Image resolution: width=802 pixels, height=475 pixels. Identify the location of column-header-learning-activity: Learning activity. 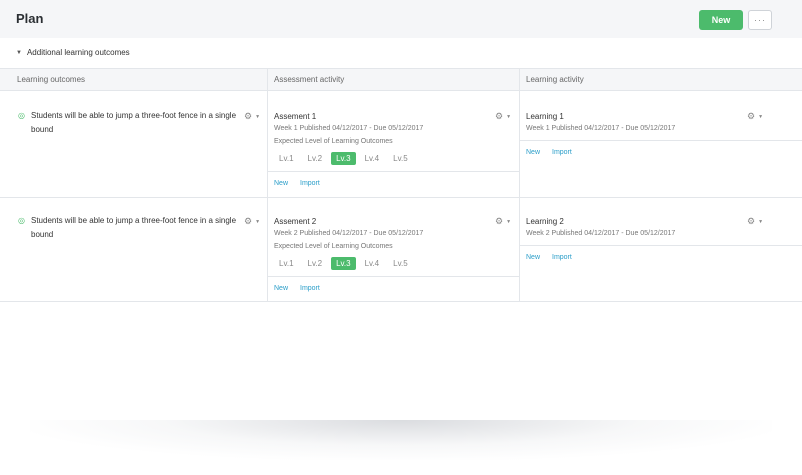
(555, 79).